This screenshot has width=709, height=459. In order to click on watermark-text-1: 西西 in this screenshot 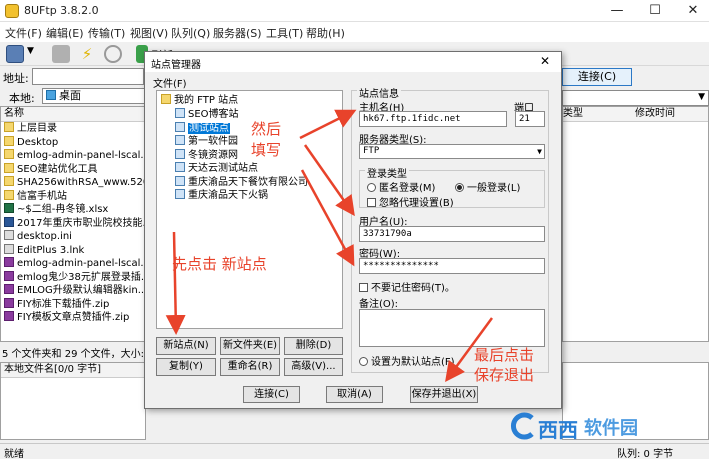, I will do `click(558, 430)`.